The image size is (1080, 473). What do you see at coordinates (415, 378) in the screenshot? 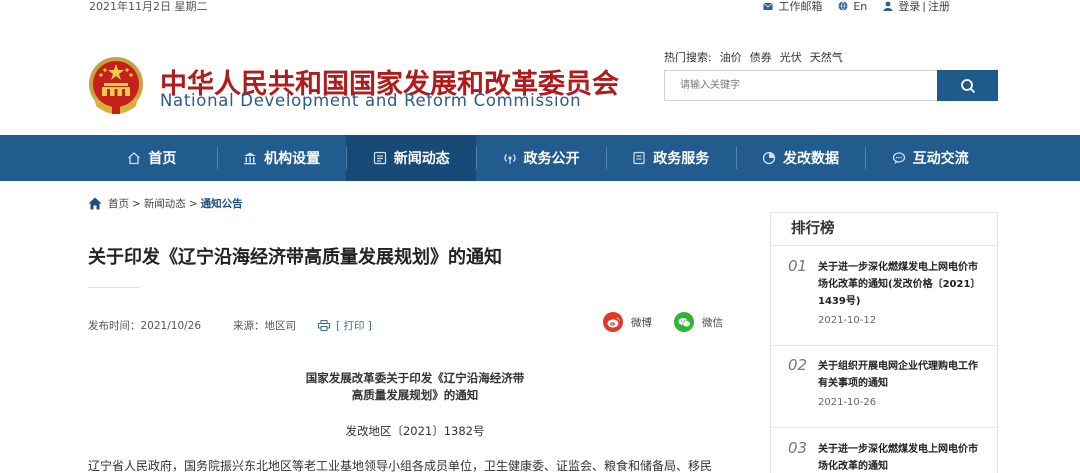
I see `document-title-line: 国家发展改革委关于印发《辽宁沿海经济带` at bounding box center [415, 378].